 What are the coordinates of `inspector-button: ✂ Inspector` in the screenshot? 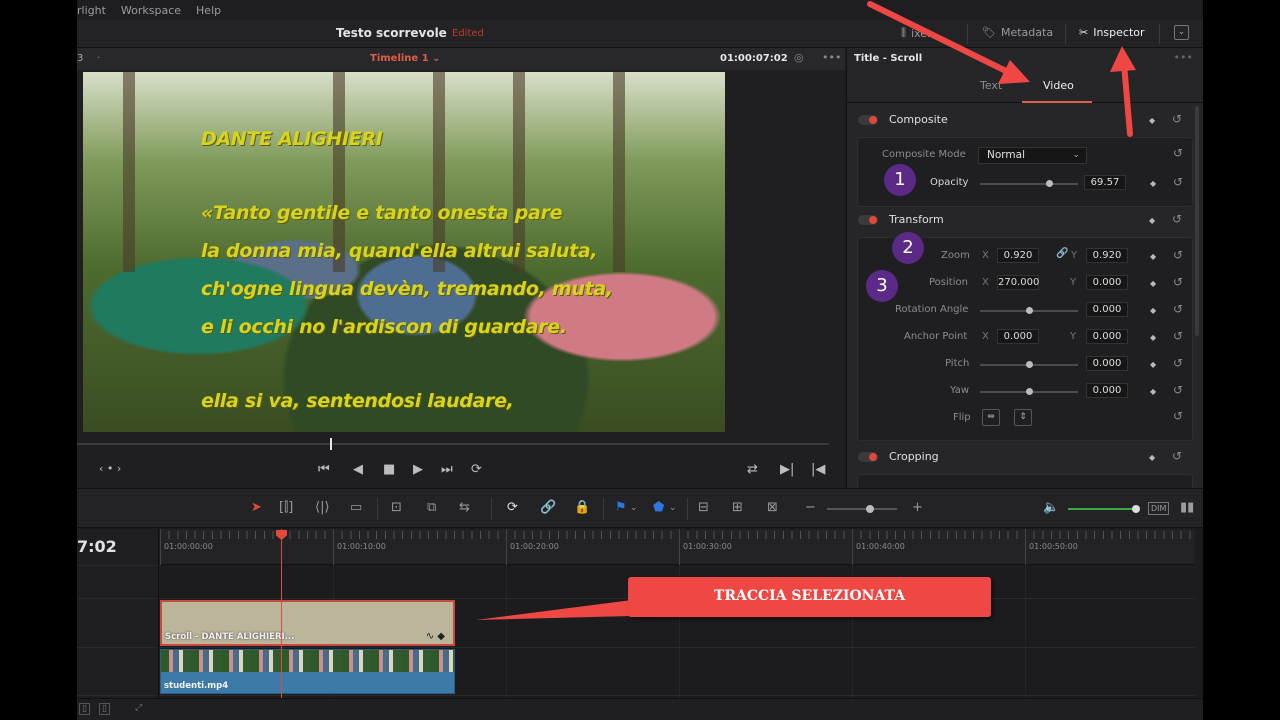 It's located at (1112, 32).